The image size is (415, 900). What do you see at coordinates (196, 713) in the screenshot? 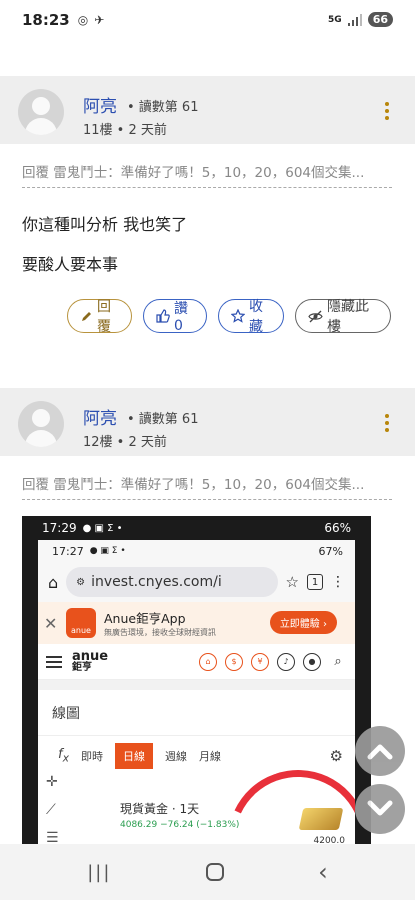
I see `image-section-title: 線圖` at bounding box center [196, 713].